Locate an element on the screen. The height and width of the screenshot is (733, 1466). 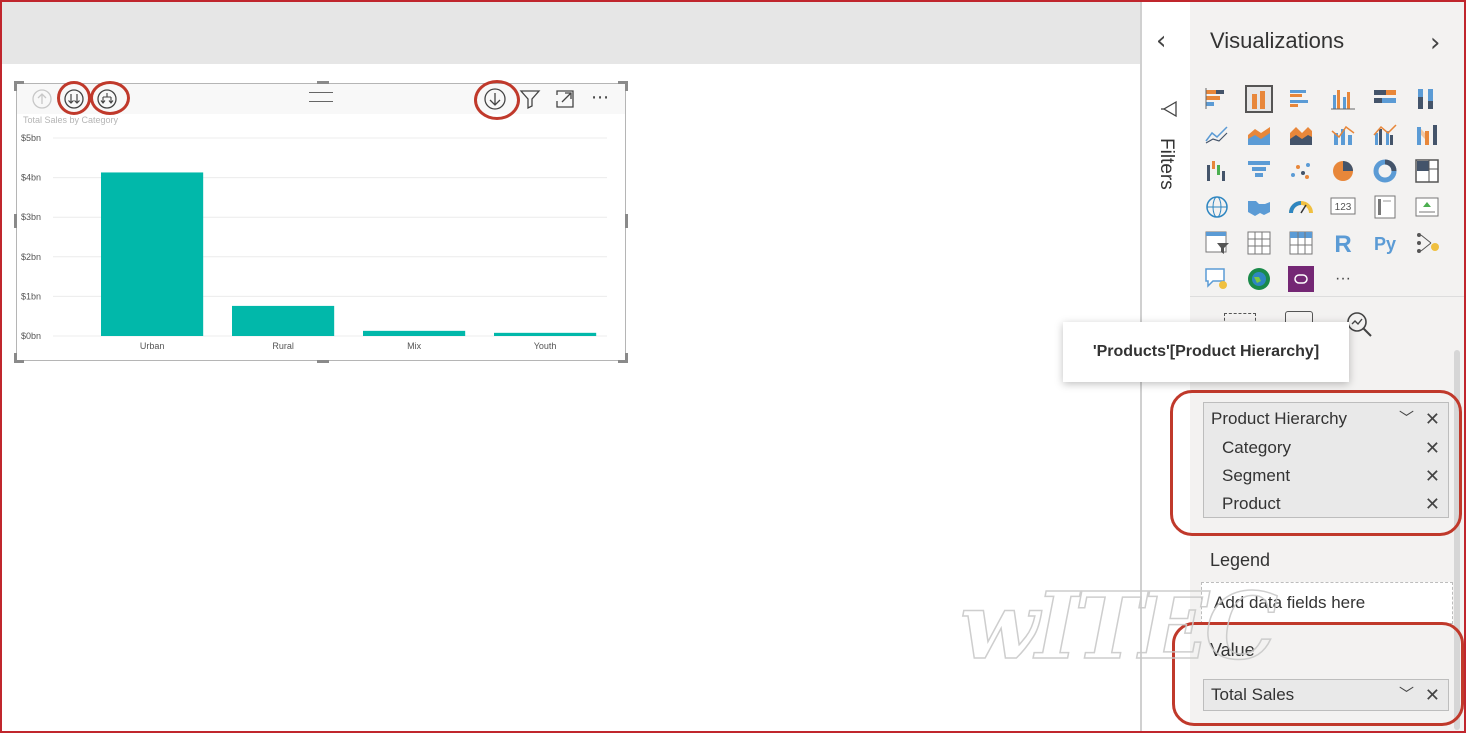
x-tick-label: Mix is located at coordinates (414, 346).